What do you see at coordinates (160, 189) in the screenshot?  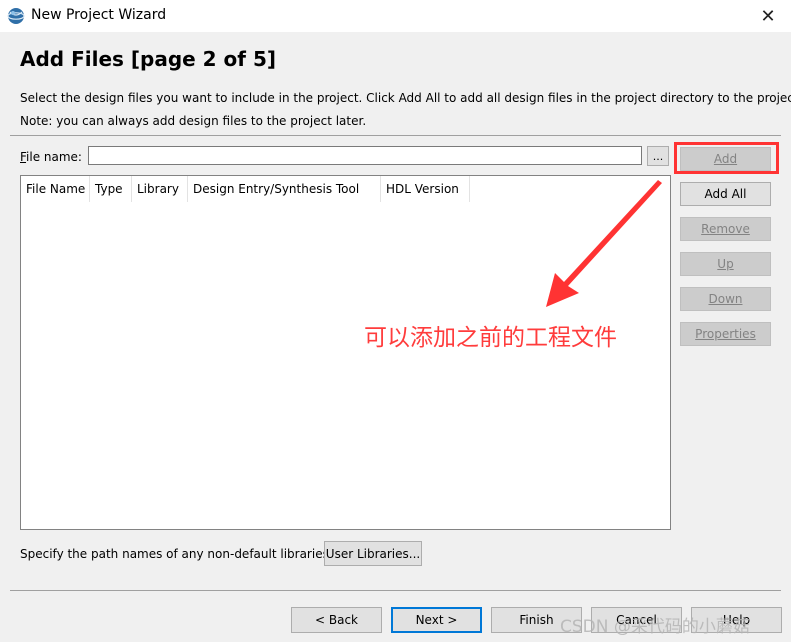 I see `column-header-library: Library` at bounding box center [160, 189].